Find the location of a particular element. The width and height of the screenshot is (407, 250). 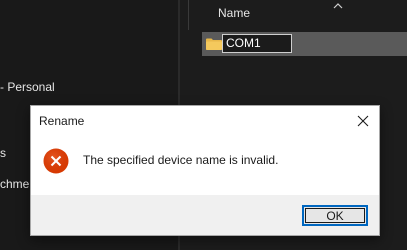

rename-input: COM1 is located at coordinates (257, 43).